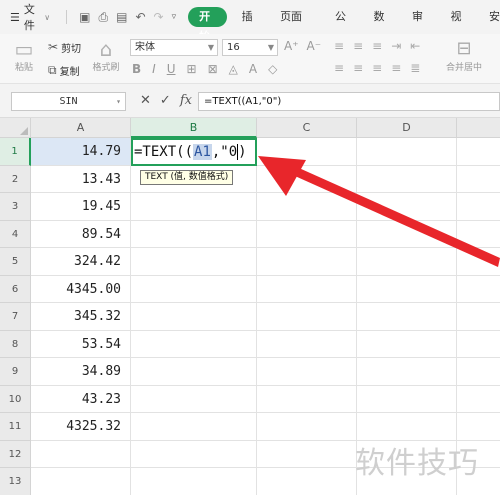 The image size is (500, 495). I want to click on cell-b12, so click(194, 454).